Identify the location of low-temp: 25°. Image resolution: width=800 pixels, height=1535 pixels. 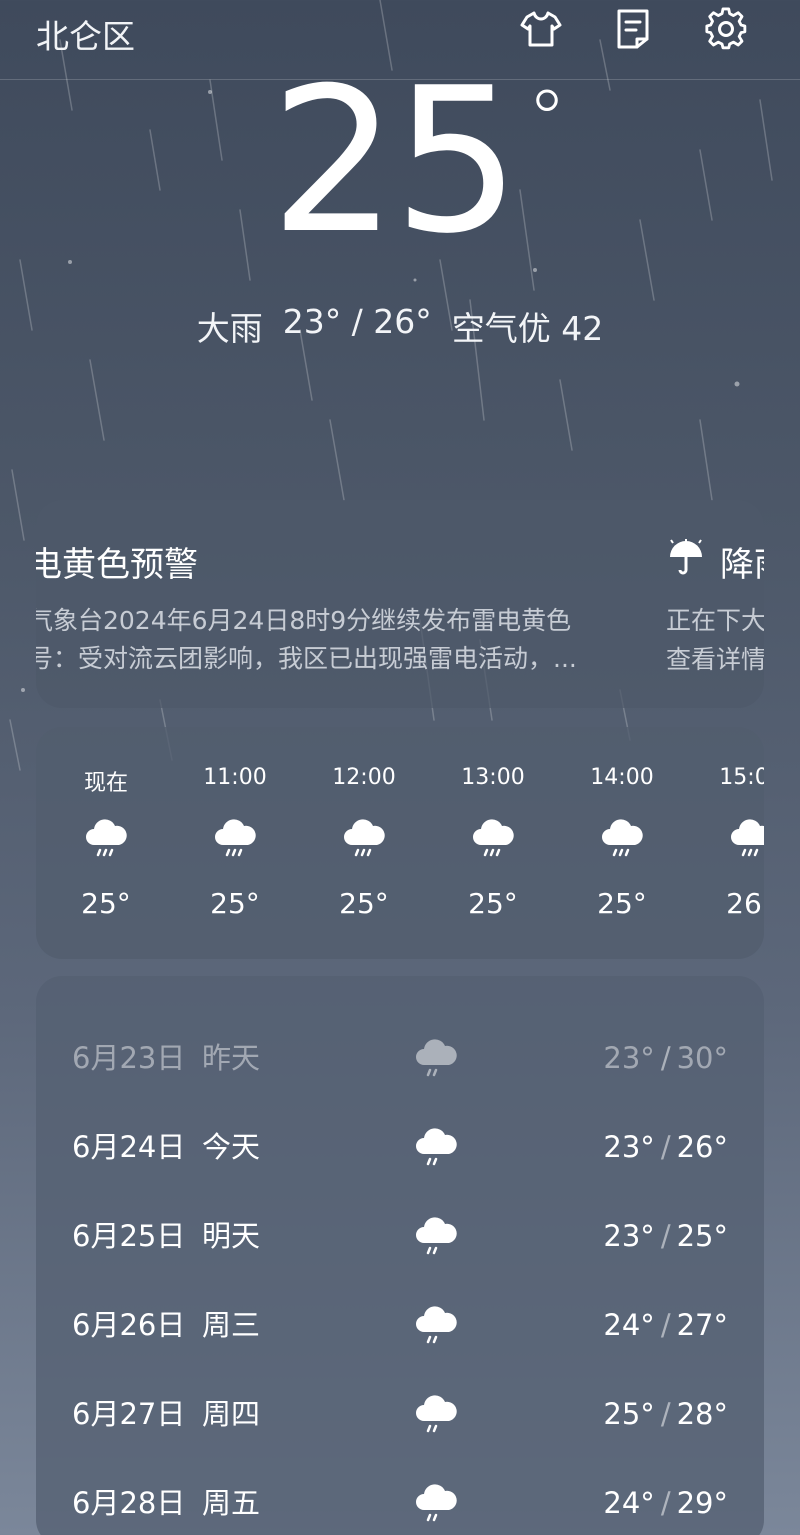
(629, 1414).